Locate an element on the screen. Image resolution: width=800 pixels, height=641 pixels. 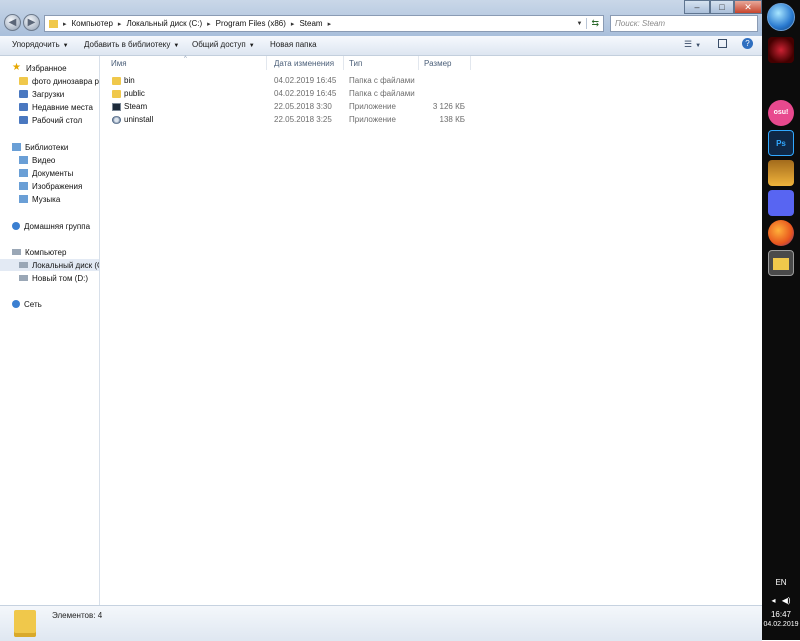
nav-item-music: Музыка is located at coordinates (39, 199).